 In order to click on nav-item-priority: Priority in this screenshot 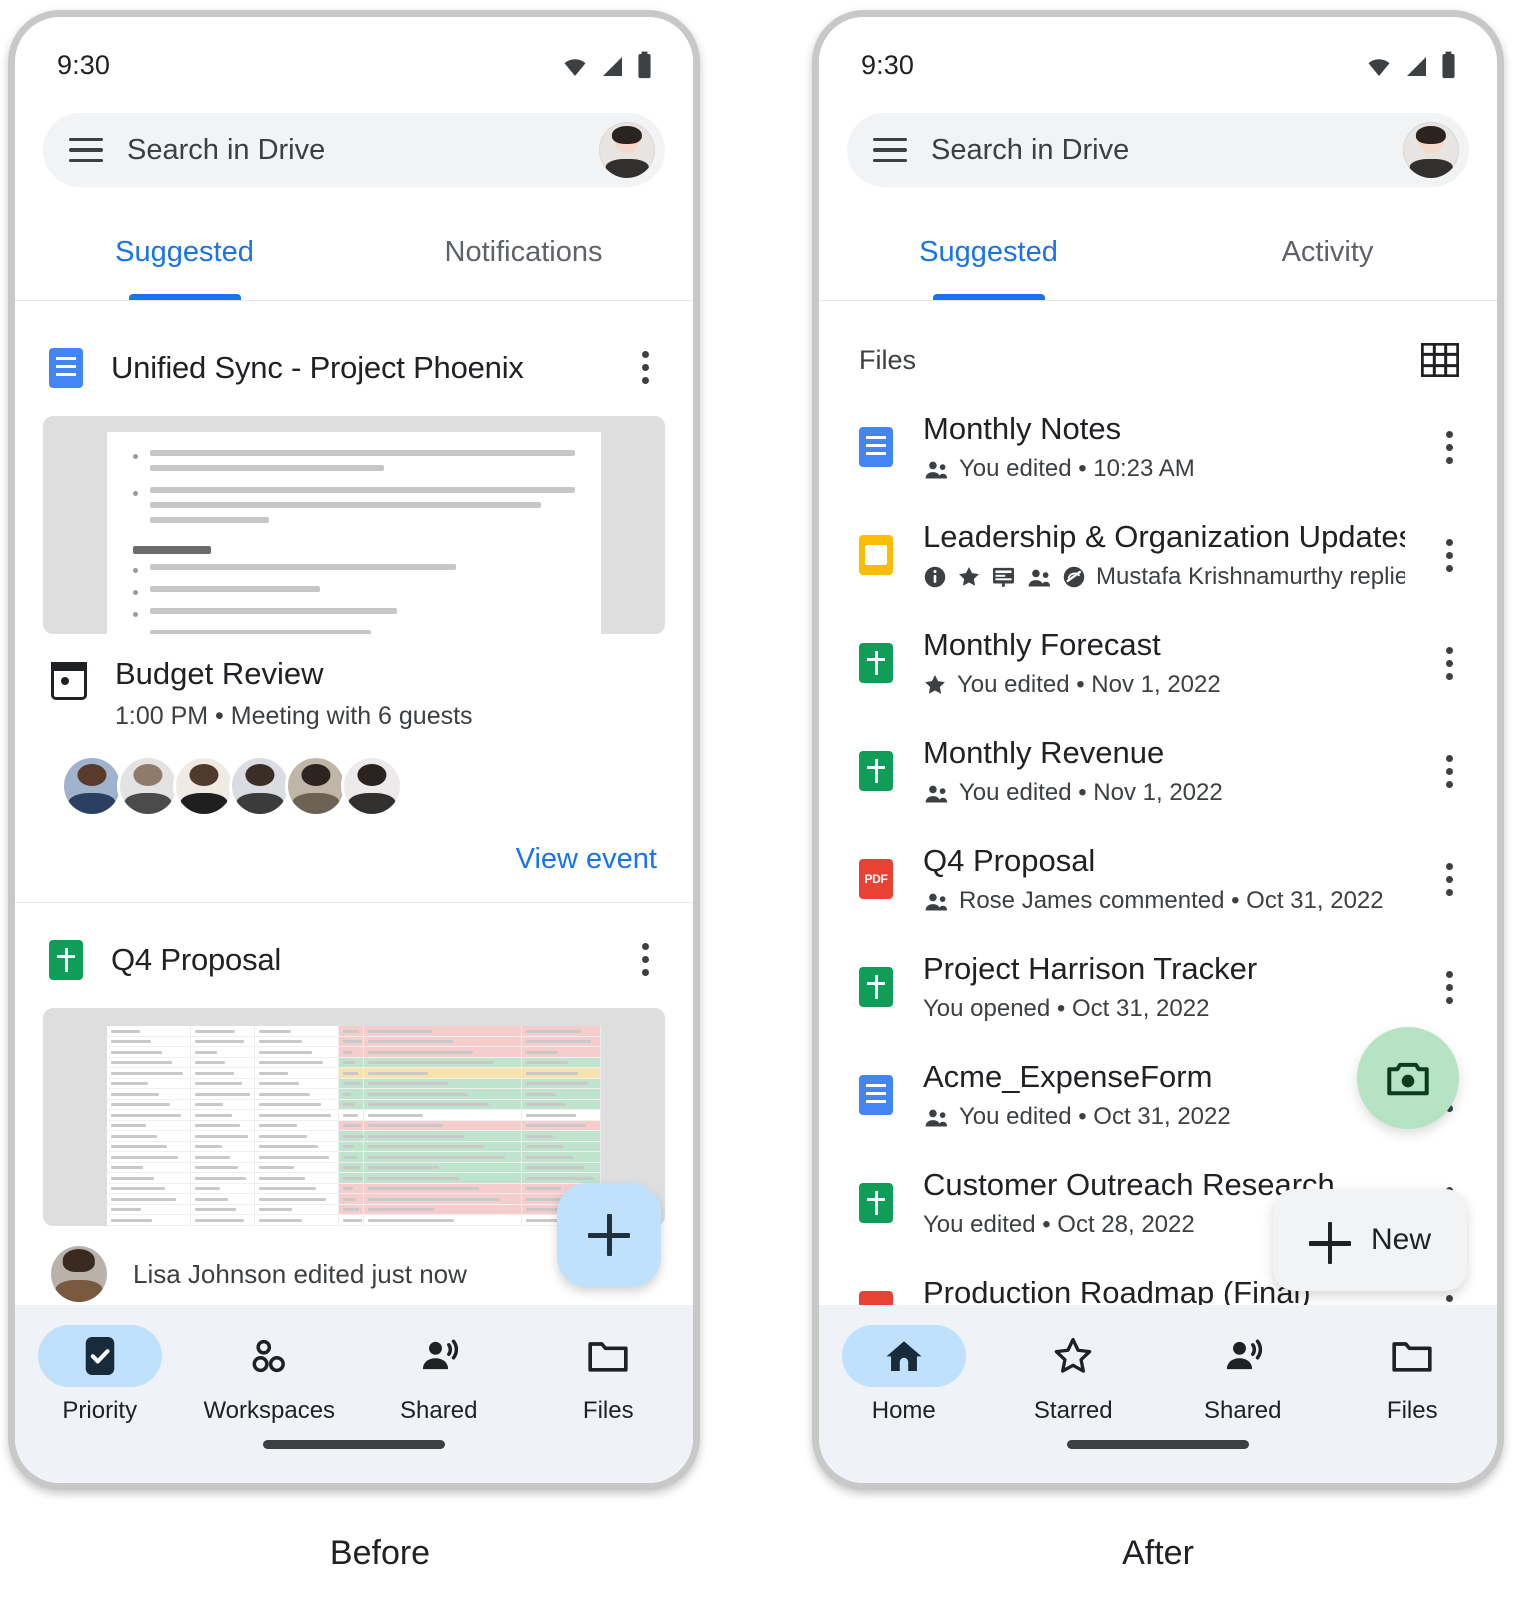, I will do `click(100, 1404)`.